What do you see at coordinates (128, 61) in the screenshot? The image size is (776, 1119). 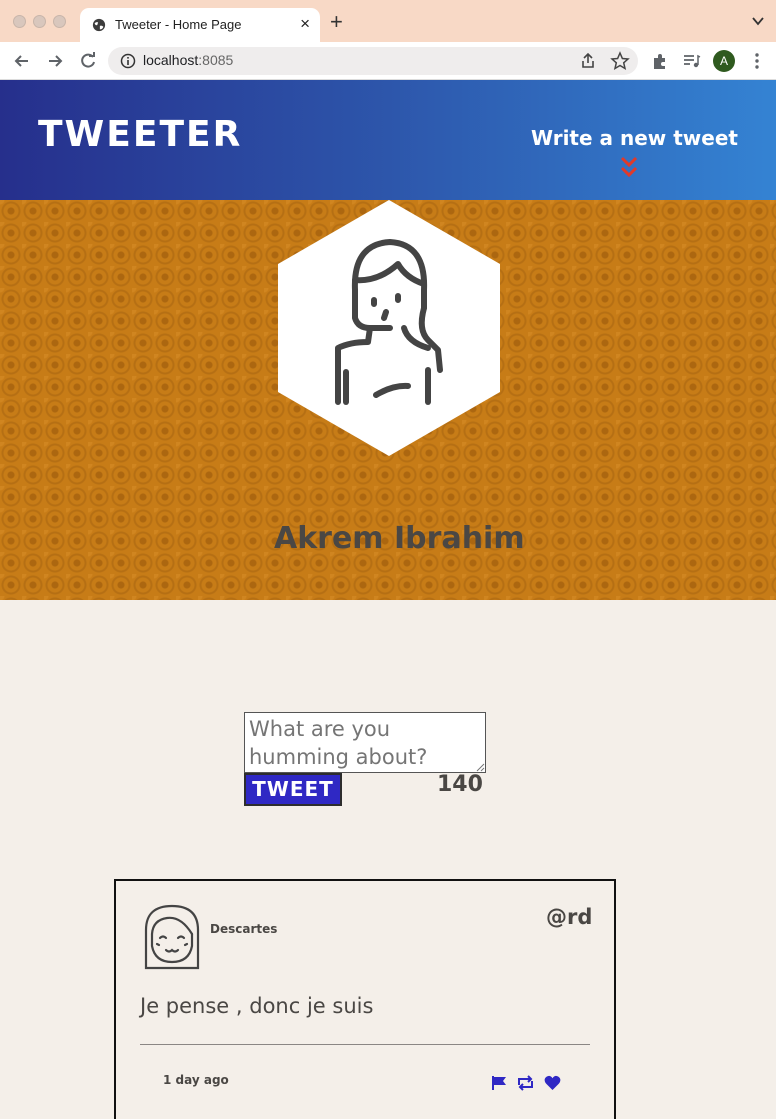 I see `site-info-icon` at bounding box center [128, 61].